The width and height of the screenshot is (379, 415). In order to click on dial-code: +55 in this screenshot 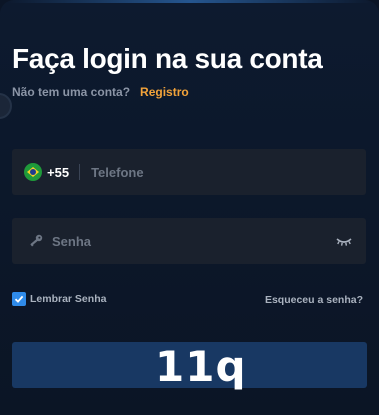, I will do `click(58, 172)`.